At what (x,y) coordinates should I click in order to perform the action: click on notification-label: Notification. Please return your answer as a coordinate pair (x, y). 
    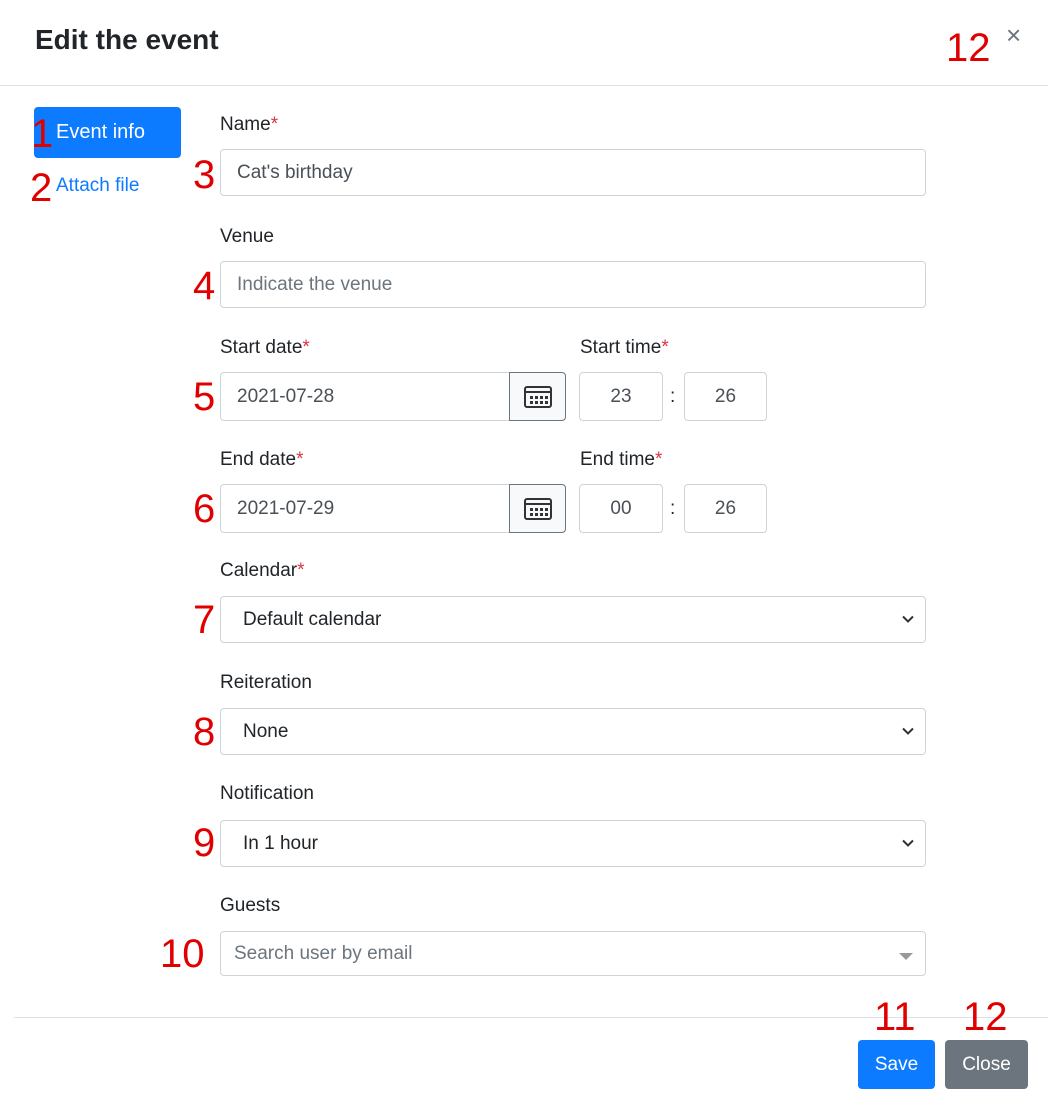
    Looking at the image, I should click on (267, 793).